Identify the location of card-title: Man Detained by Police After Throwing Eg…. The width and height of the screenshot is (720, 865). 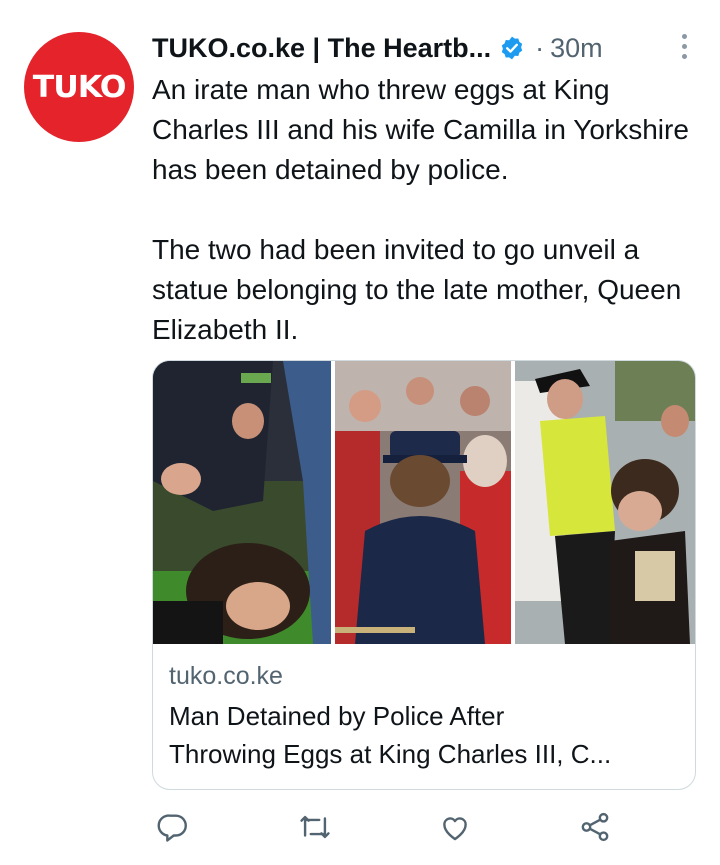
(424, 735).